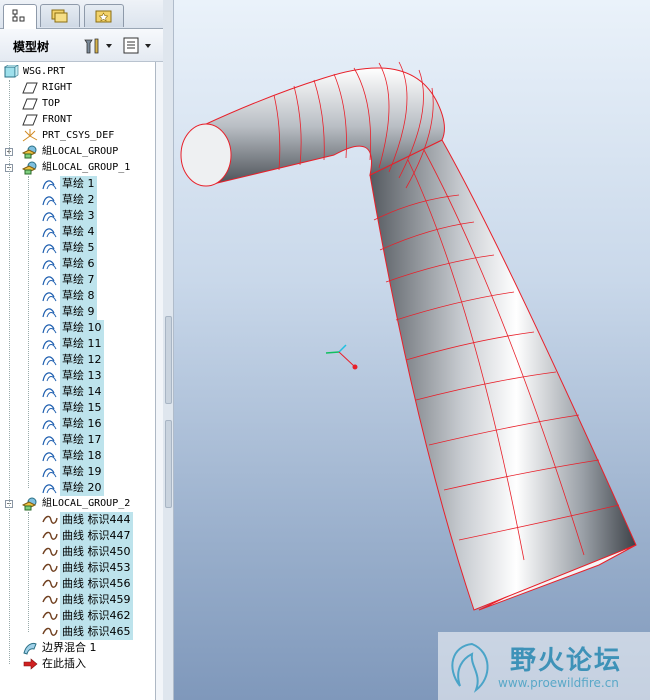 This screenshot has height=700, width=650. I want to click on panel-splitter, so click(168, 350).